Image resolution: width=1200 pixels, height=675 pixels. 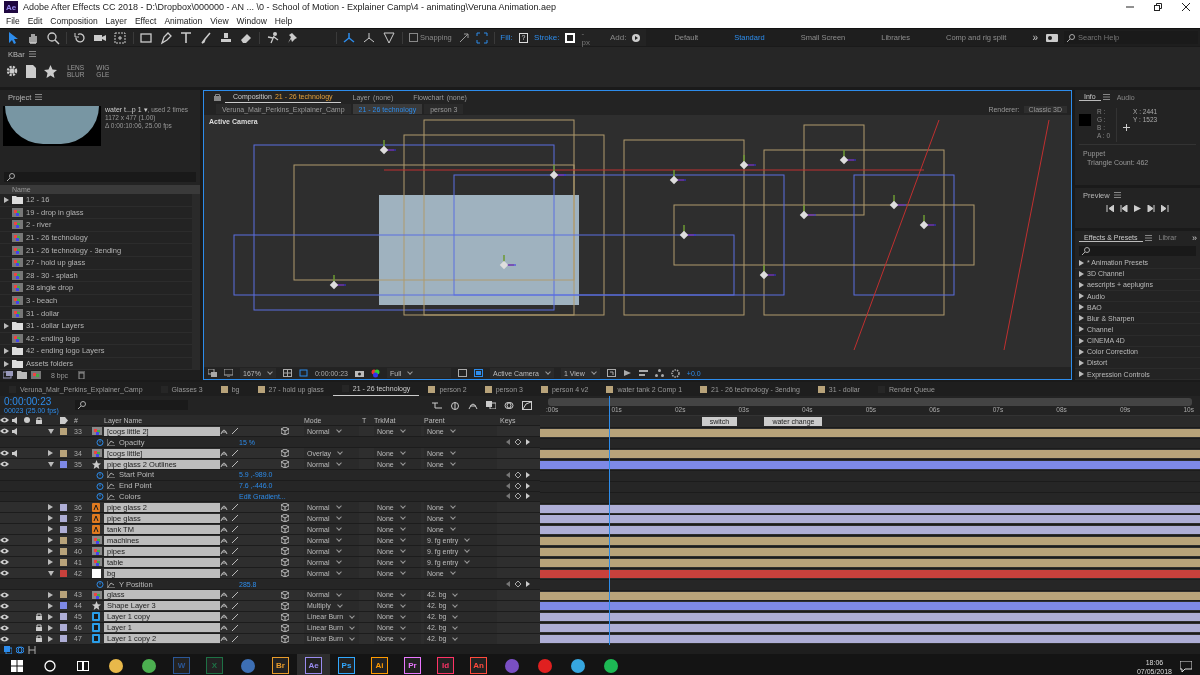 What do you see at coordinates (313, 664) in the screenshot?
I see `taskbar-app: Ae` at bounding box center [313, 664].